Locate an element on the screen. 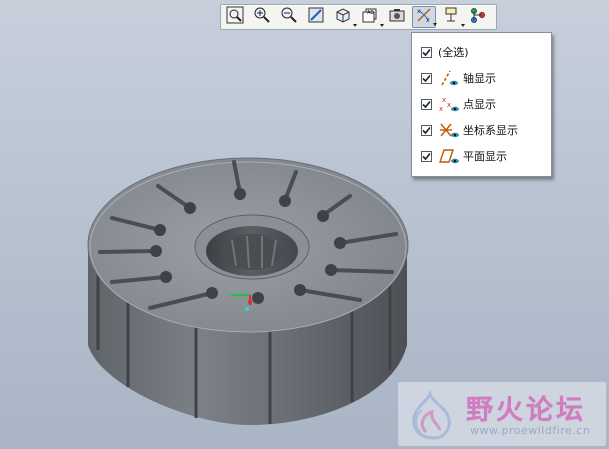  view-toolbar: AB xx is located at coordinates (358, 17).